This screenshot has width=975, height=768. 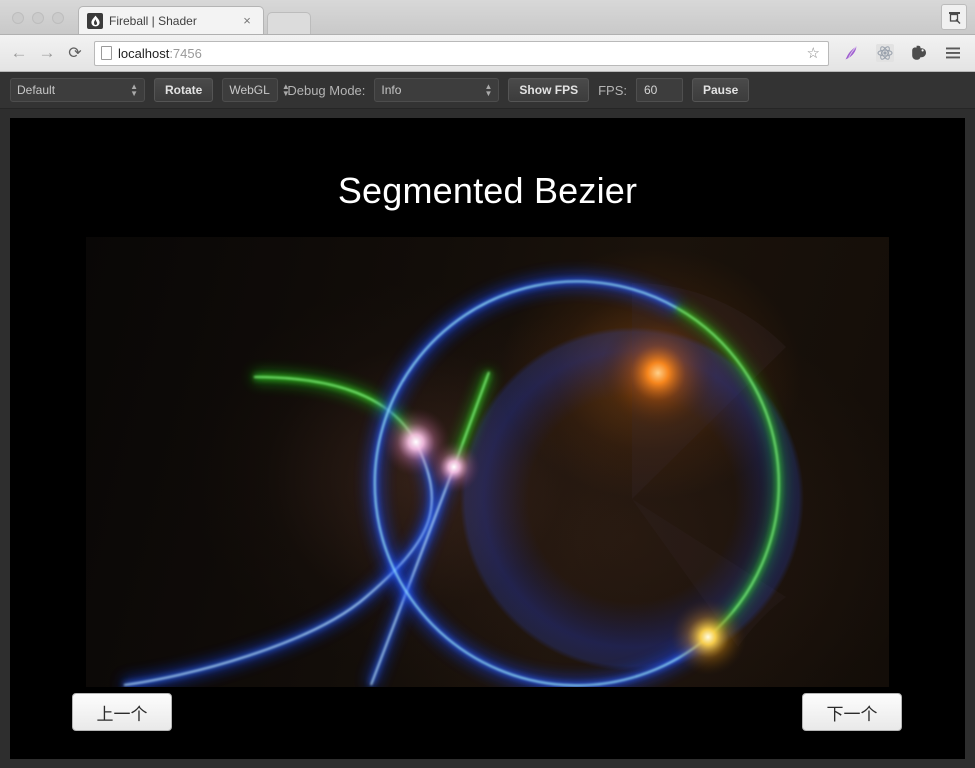 What do you see at coordinates (487, 17) in the screenshot?
I see `tab-strip: Fireball | Shader ×` at bounding box center [487, 17].